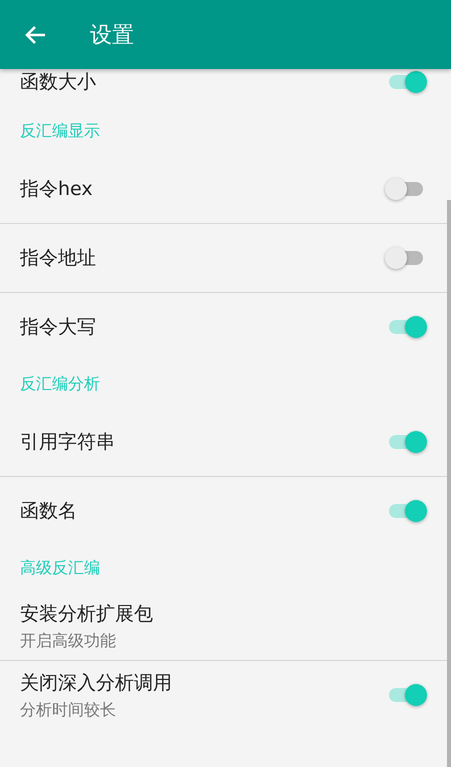  Describe the element at coordinates (58, 258) in the screenshot. I see `setting-title: 指令地址` at that location.